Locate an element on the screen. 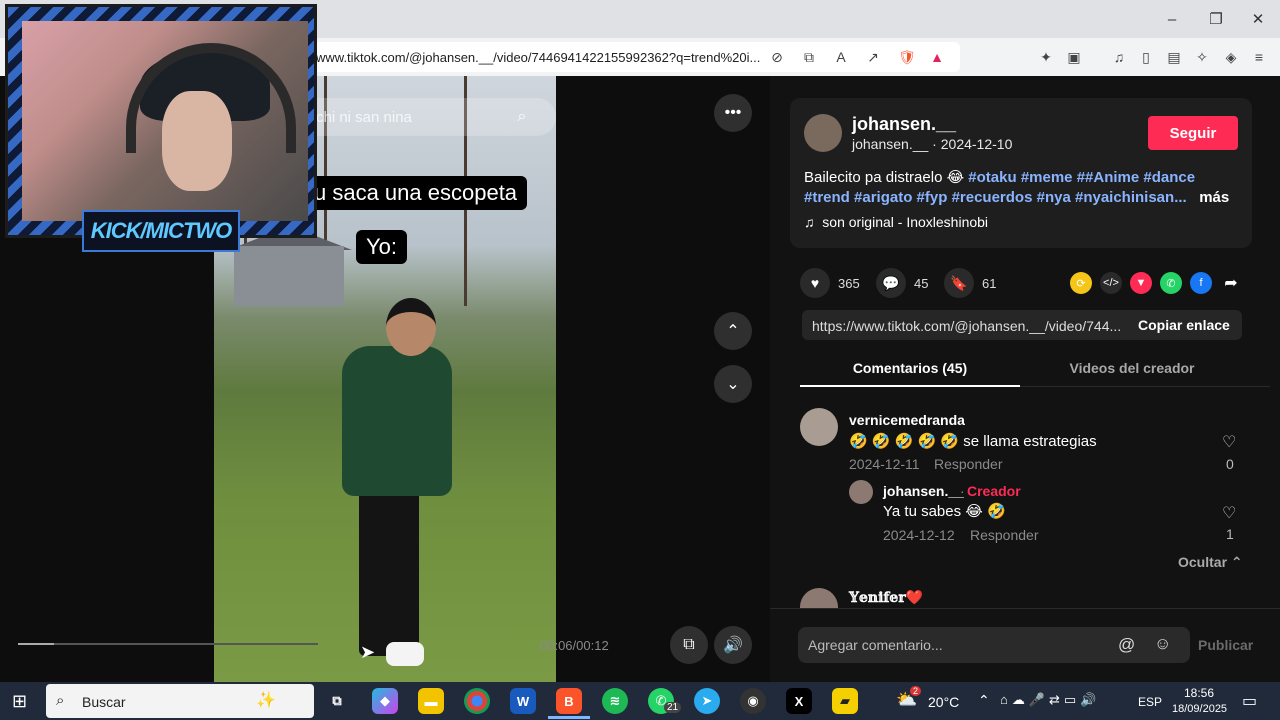 The height and width of the screenshot is (720, 1280). extensions-icon: ✦ is located at coordinates (1046, 57).